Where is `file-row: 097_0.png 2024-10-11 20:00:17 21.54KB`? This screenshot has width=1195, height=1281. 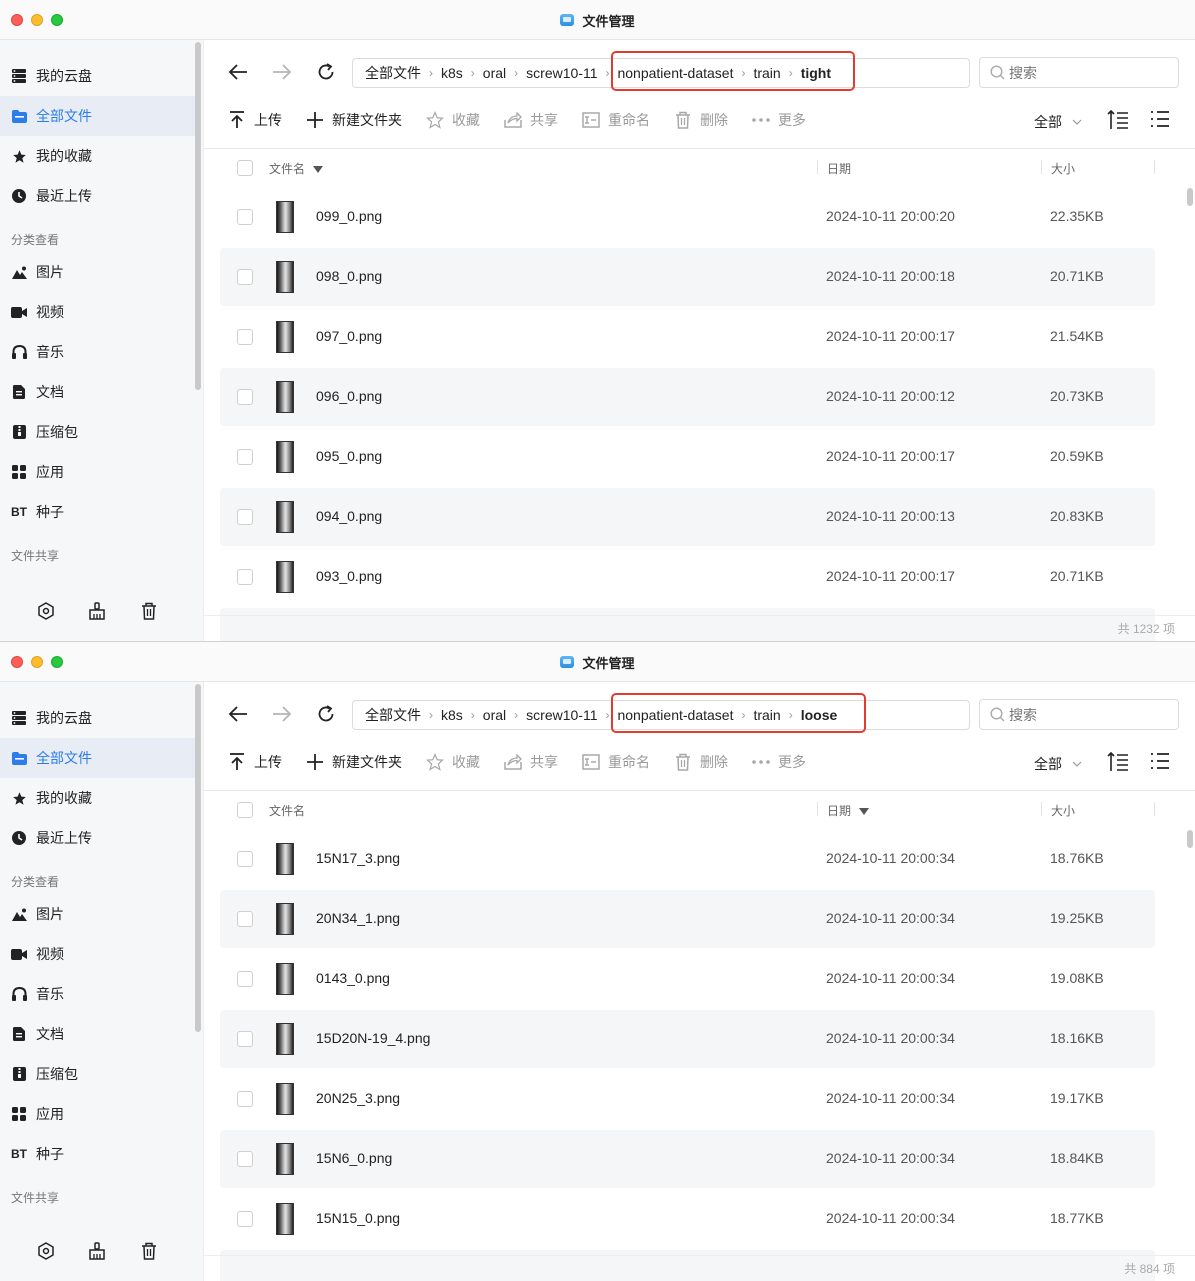 file-row: 097_0.png 2024-10-11 20:00:17 21.54KB is located at coordinates (687, 337).